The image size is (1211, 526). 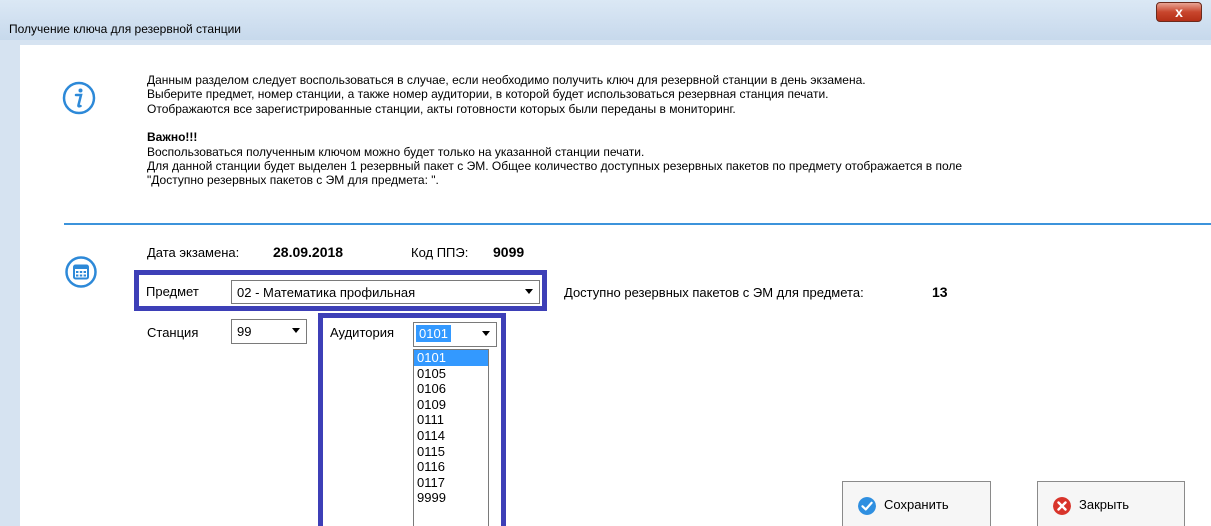 I want to click on room-select: 0101, so click(x=455, y=334).